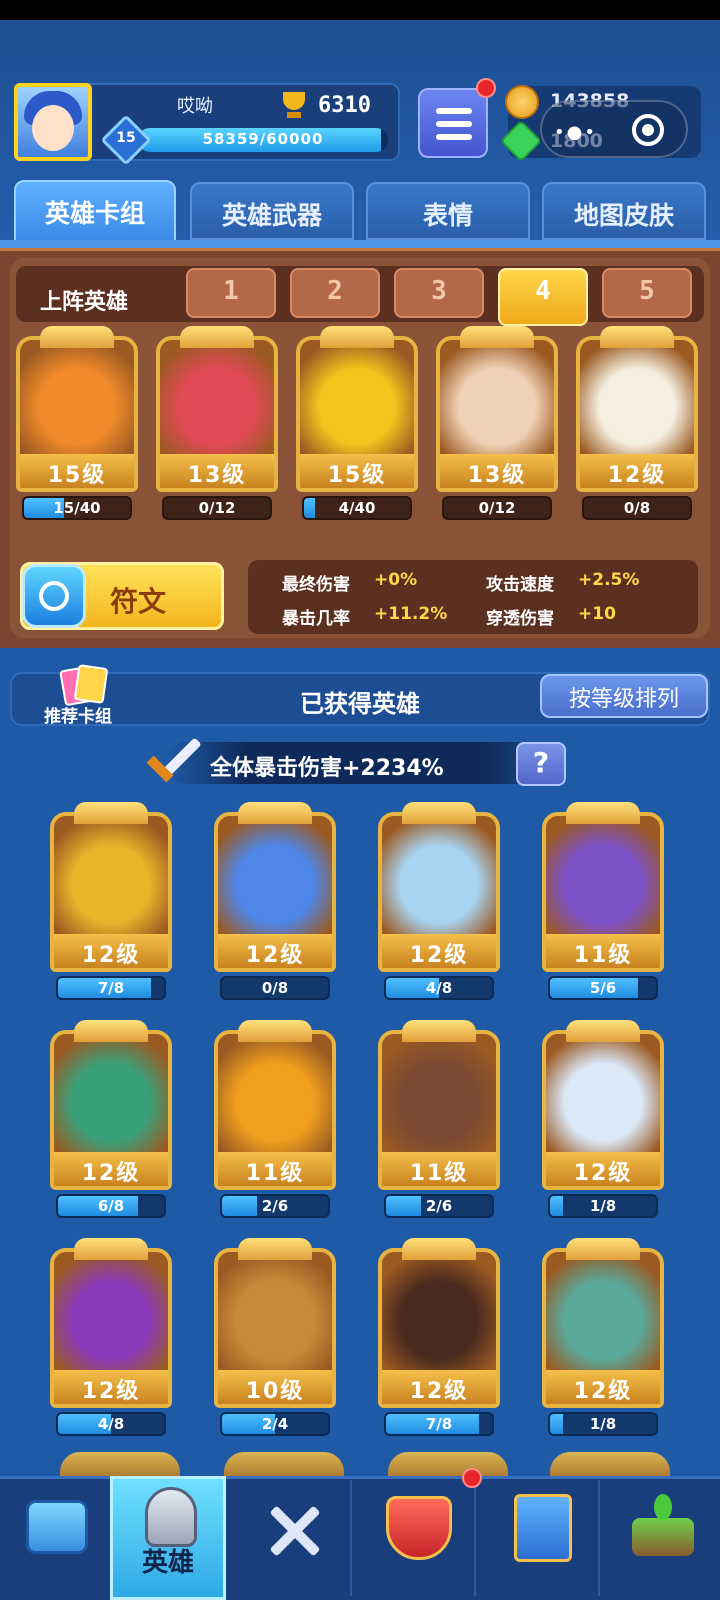  I want to click on xp-text: 58359/60000, so click(263, 139).